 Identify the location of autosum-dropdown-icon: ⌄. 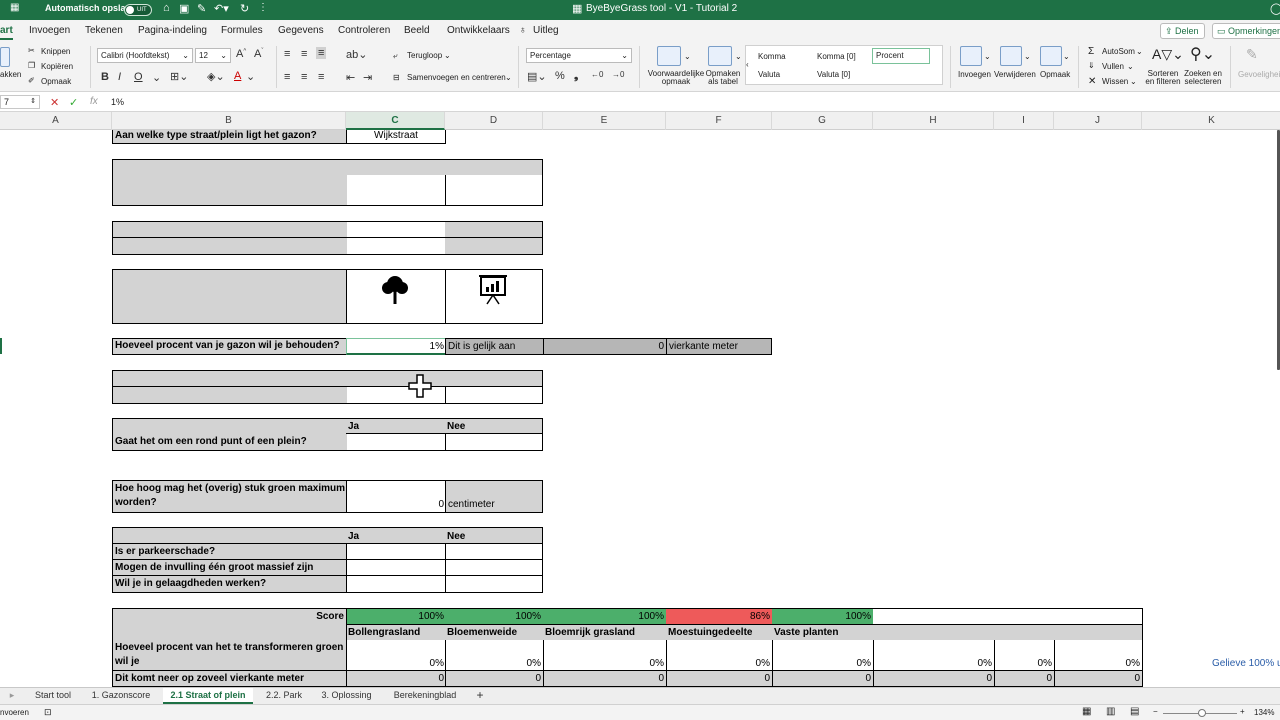
(1139, 51).